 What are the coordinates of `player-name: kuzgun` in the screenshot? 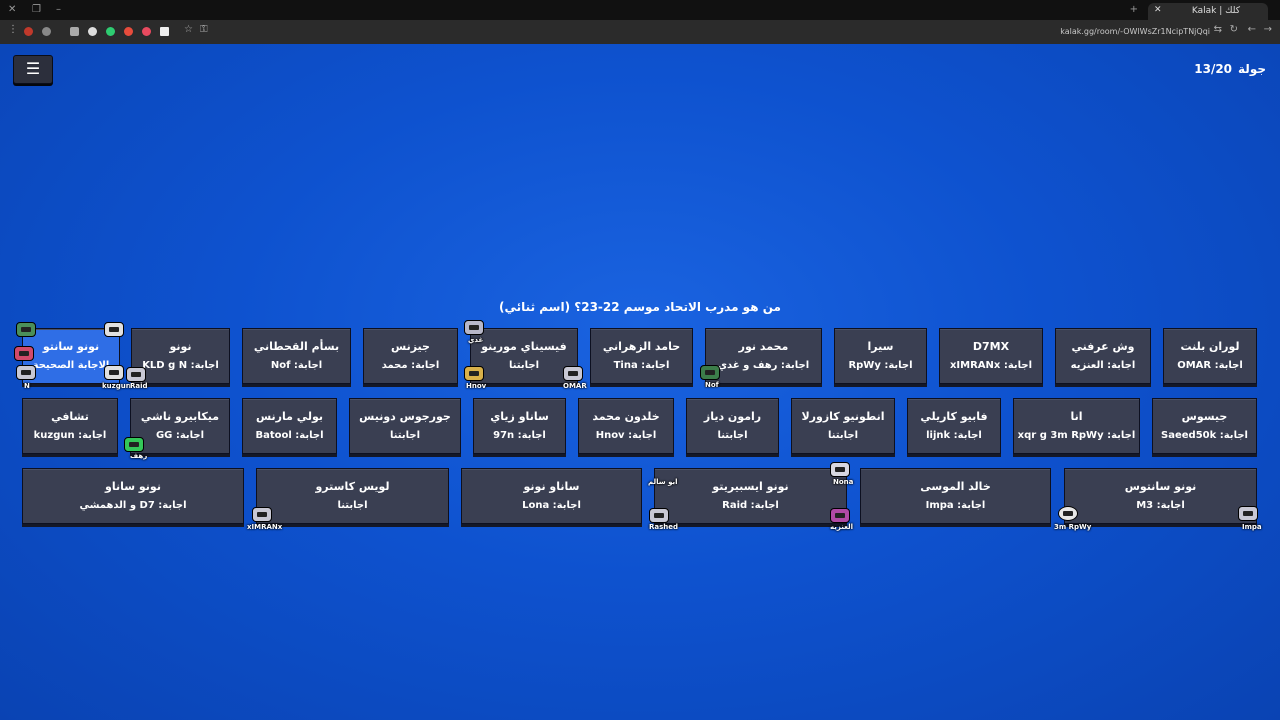 It's located at (116, 386).